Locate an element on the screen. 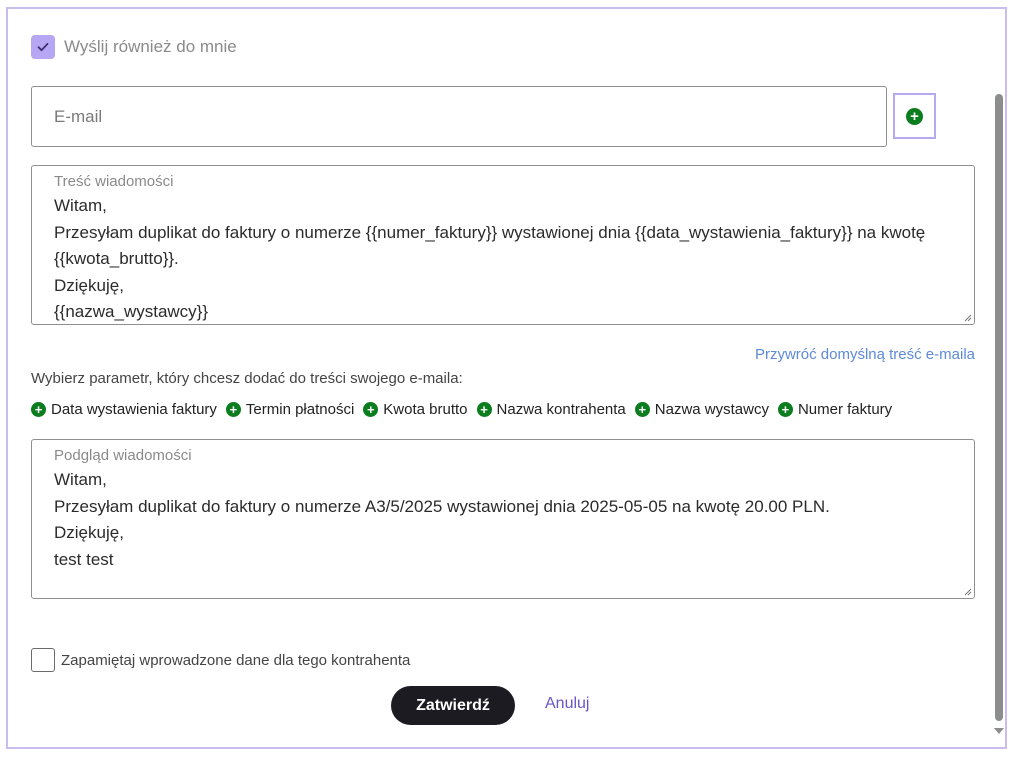 The height and width of the screenshot is (757, 1013). param-chip-issuer-name: + Nazwa wystawcy is located at coordinates (701, 409).